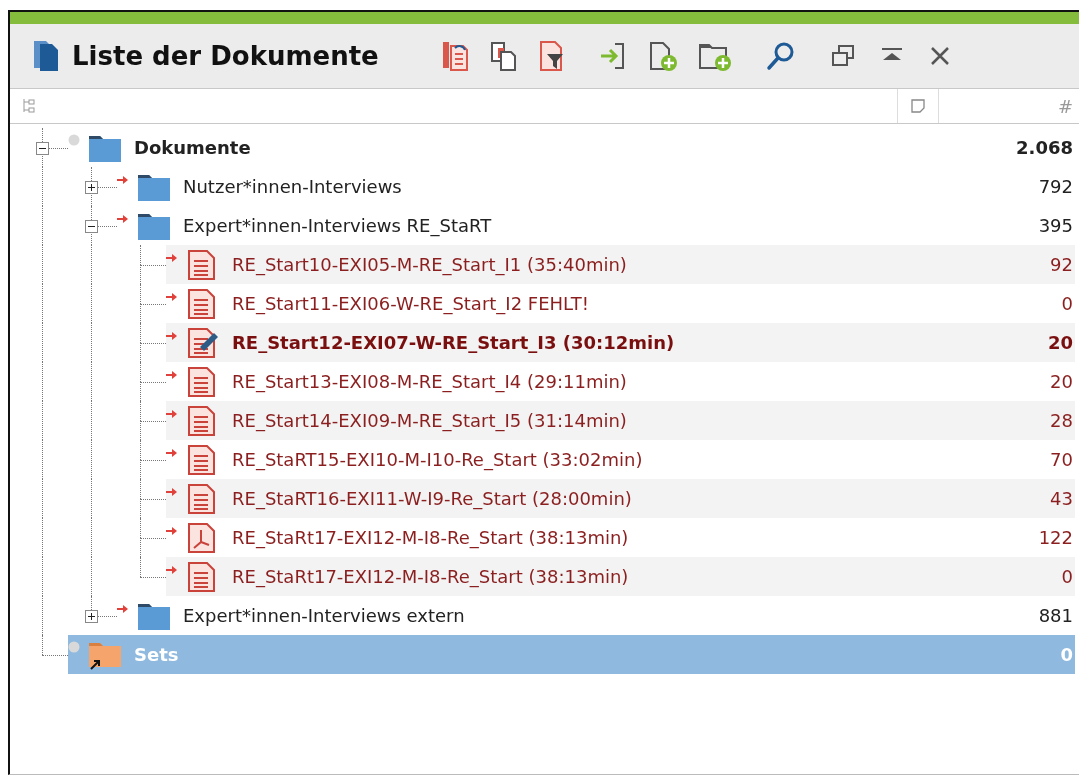  What do you see at coordinates (596, 186) in the screenshot?
I see `tree-row: Nutzer*innen-Interviews 792` at bounding box center [596, 186].